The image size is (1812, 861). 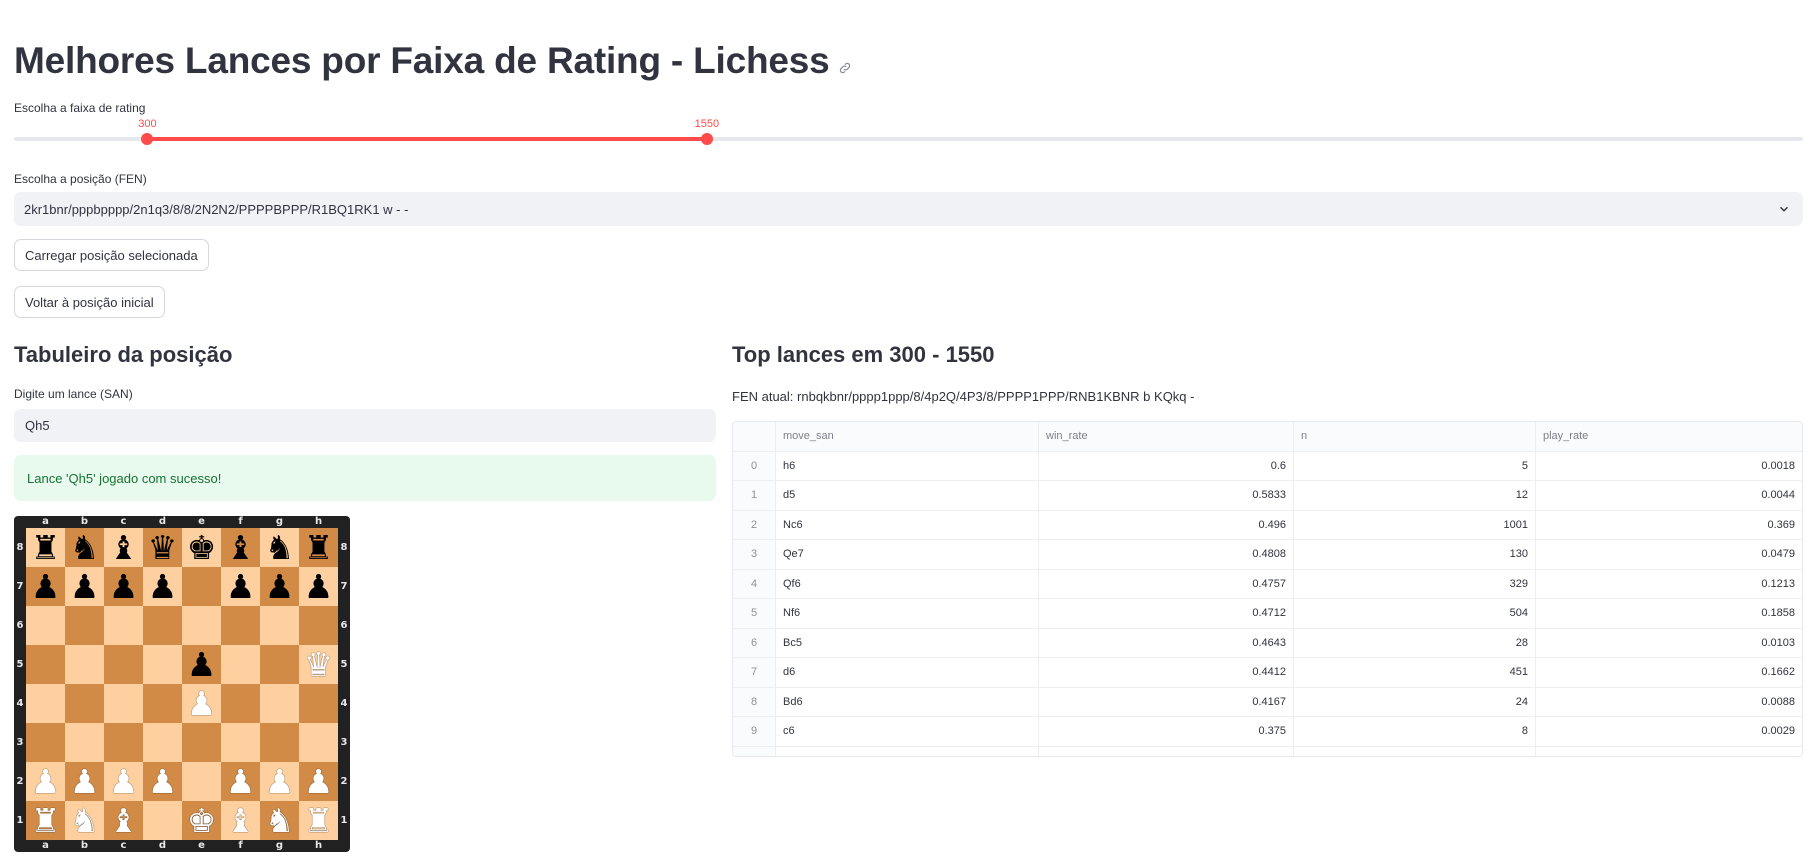 What do you see at coordinates (111, 255) in the screenshot?
I see `load-position-button: Carregar posição selecionada` at bounding box center [111, 255].